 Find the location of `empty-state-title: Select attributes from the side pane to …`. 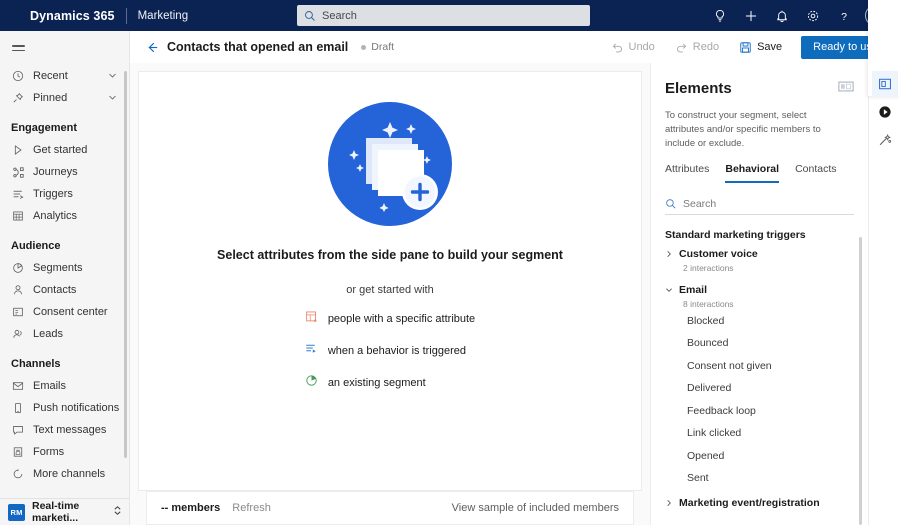

empty-state-title: Select attributes from the side pane to … is located at coordinates (390, 255).